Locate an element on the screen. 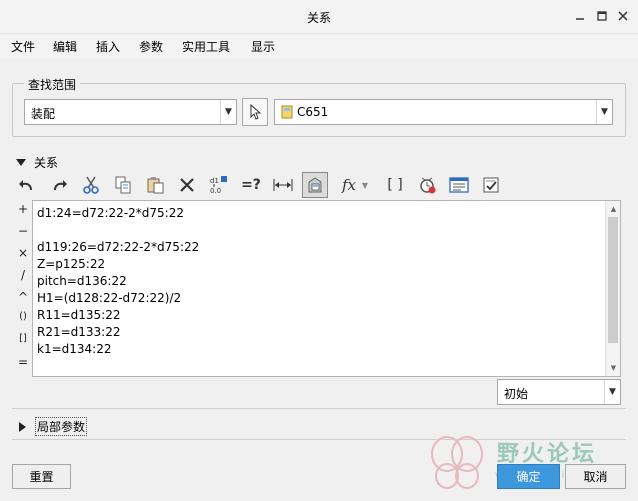 The image size is (638, 501). window-title: 关系 is located at coordinates (318, 18).